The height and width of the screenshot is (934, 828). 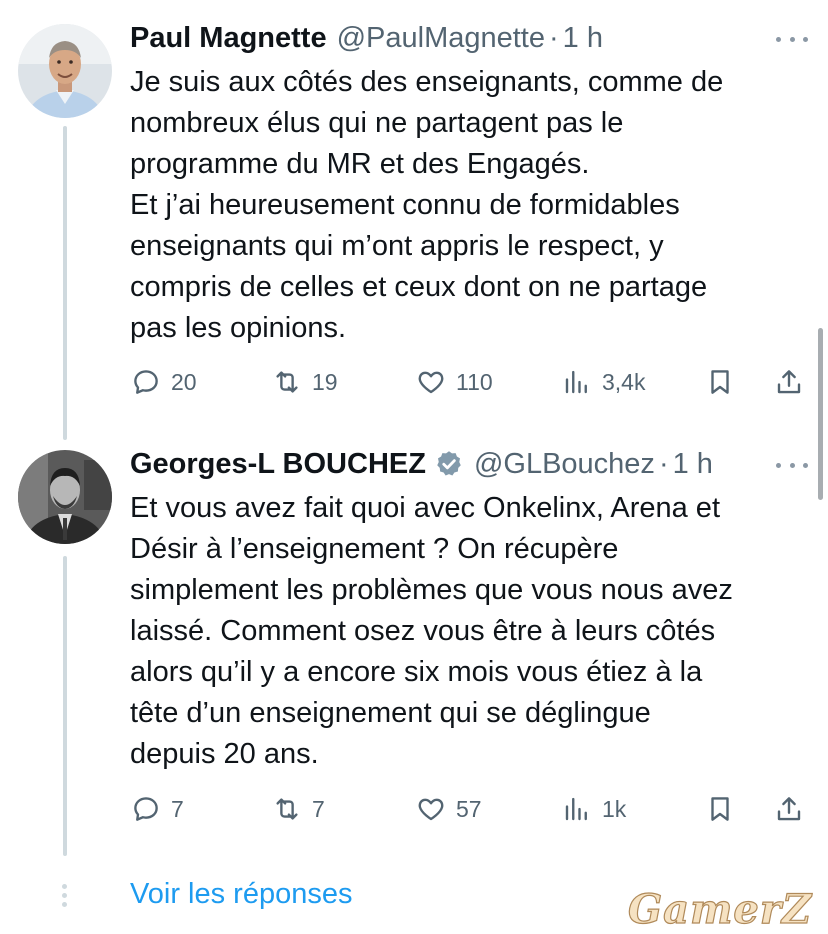 I want to click on tweet-header: Georges-L BOUCHEZ @GLBouchez · 1 h, so click(x=421, y=464).